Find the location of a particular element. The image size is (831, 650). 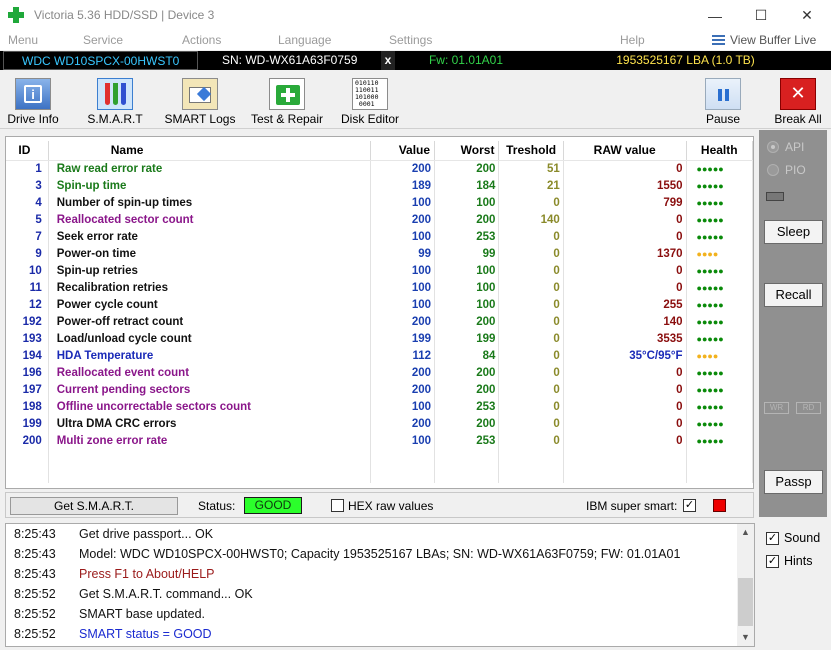

passp-button: Passp is located at coordinates (793, 482).